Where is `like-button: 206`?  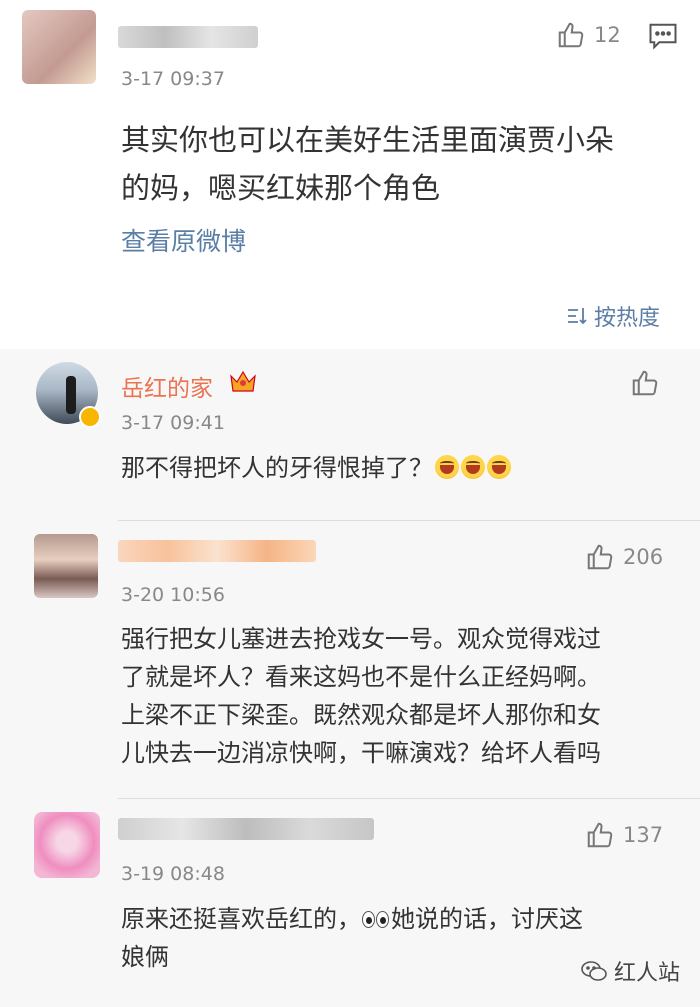
like-button: 206 is located at coordinates (624, 557).